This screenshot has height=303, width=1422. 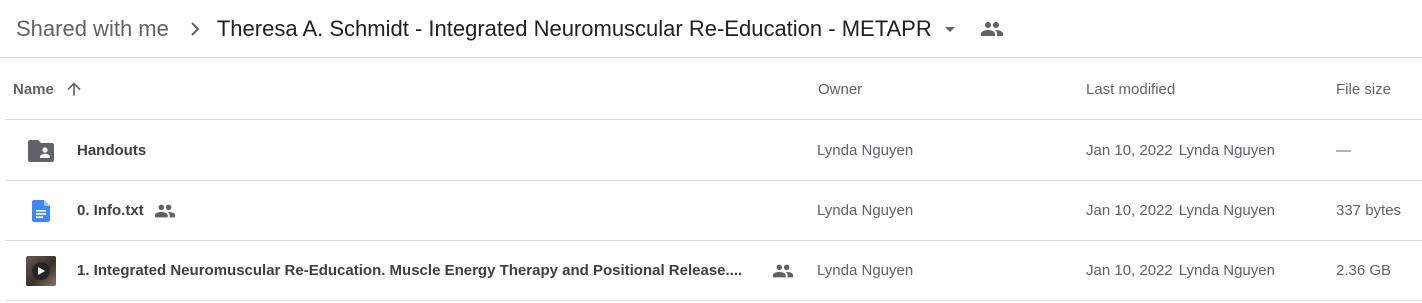 I want to click on arrow-up-icon, so click(x=74, y=89).